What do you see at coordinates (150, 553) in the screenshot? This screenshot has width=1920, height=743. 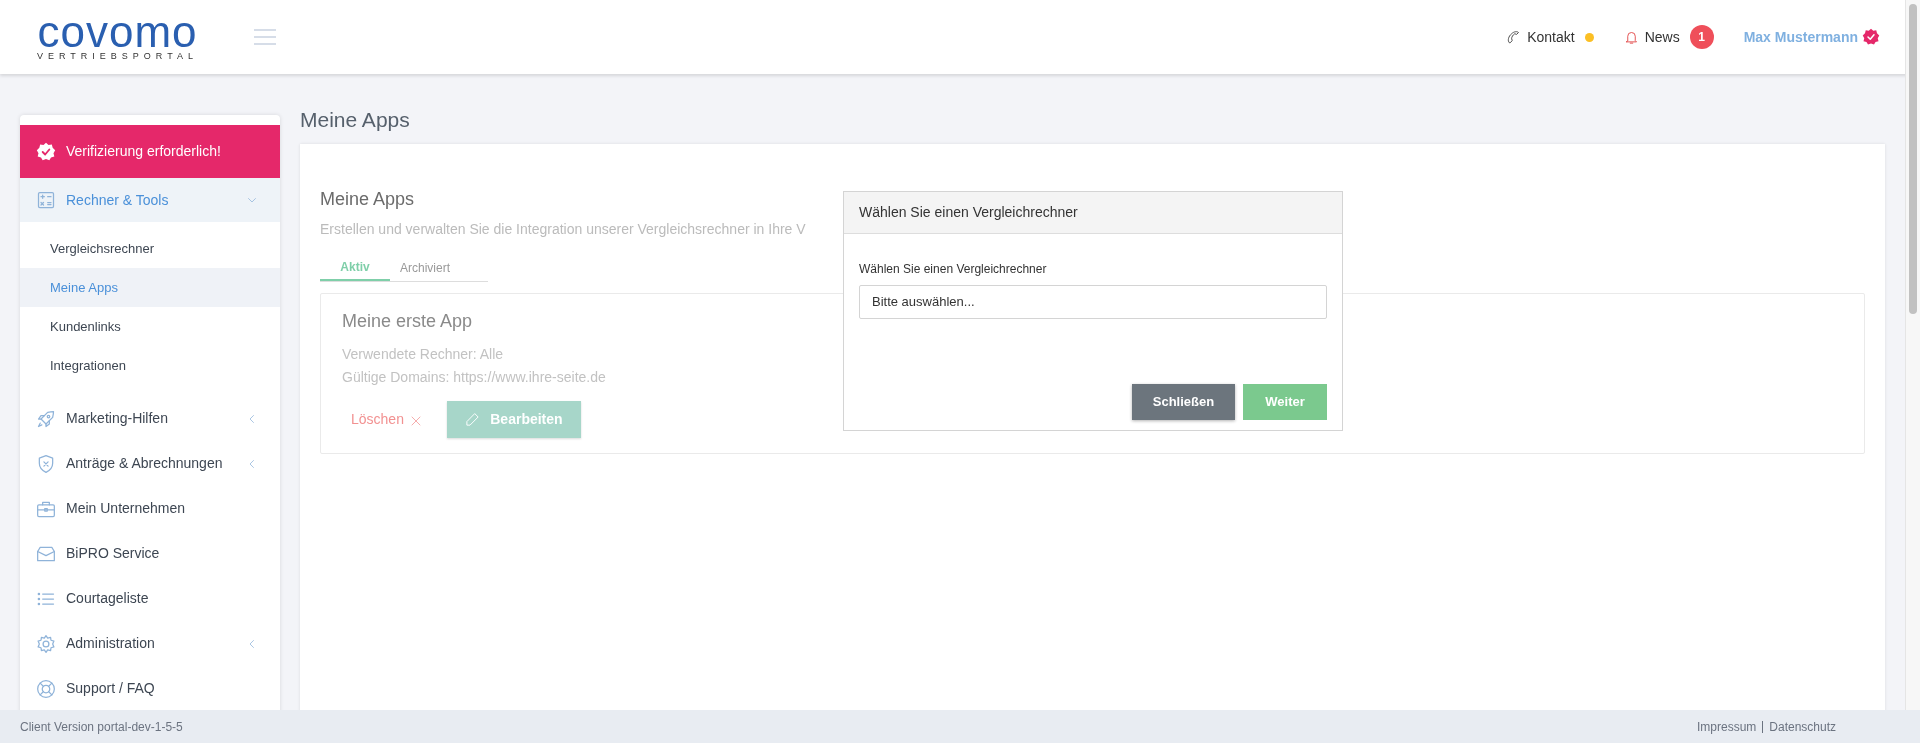 I see `sidebar-item: BiPRO Service` at bounding box center [150, 553].